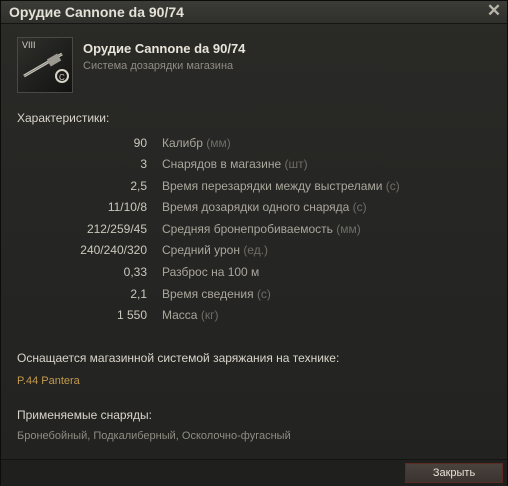  Describe the element at coordinates (296, 164) in the screenshot. I see `stat-unit: (шт)` at that location.